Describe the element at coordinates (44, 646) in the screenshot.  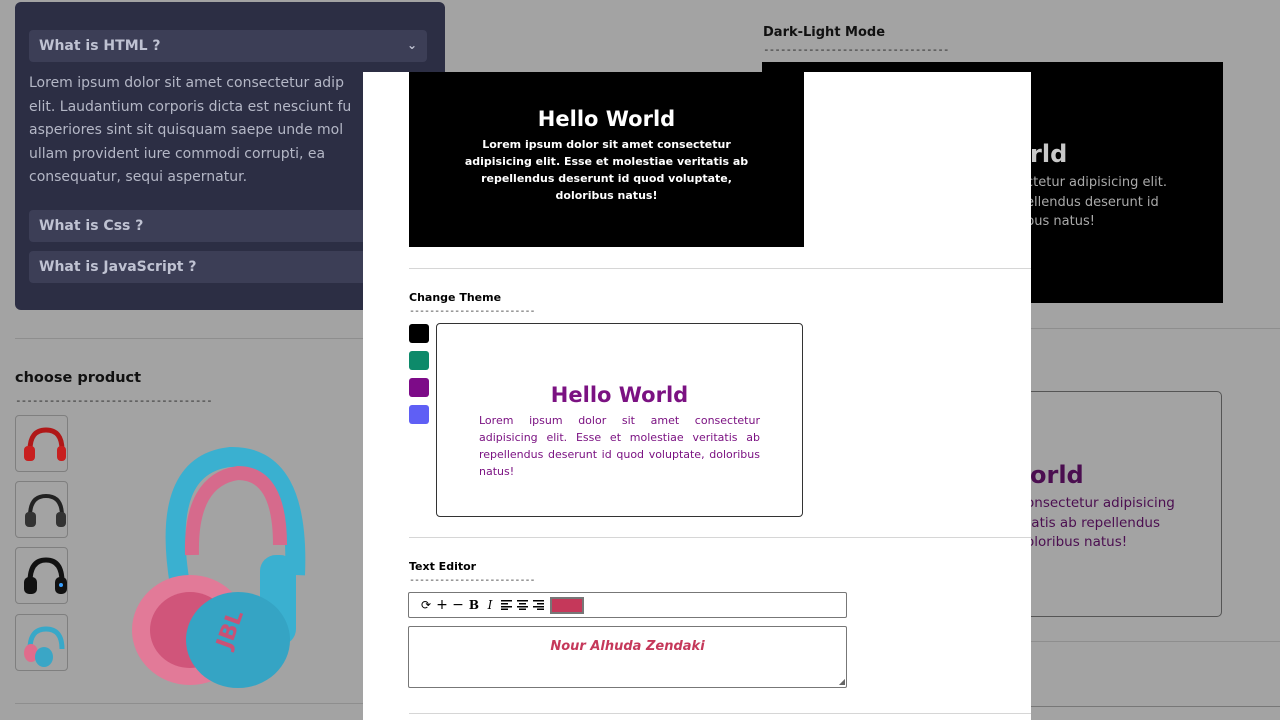
I see `headphones-kids-icon` at that location.